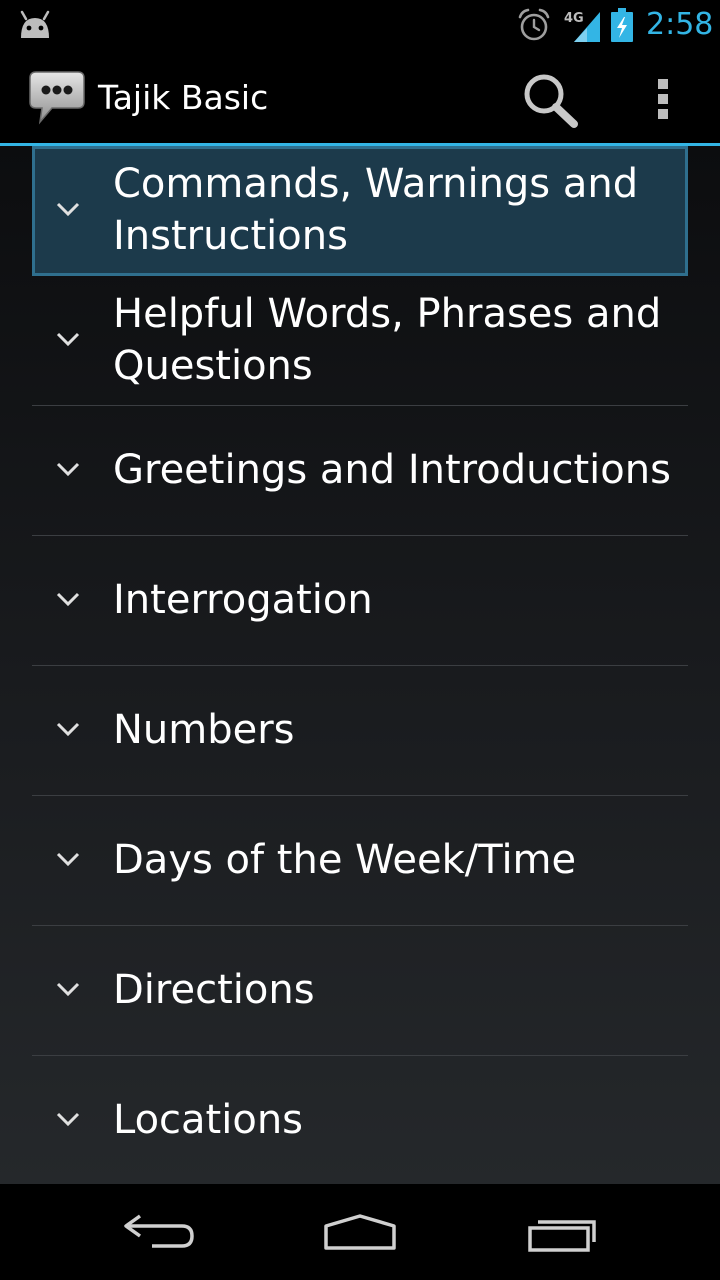  Describe the element at coordinates (57, 98) in the screenshot. I see `chat-bubble-icon` at that location.